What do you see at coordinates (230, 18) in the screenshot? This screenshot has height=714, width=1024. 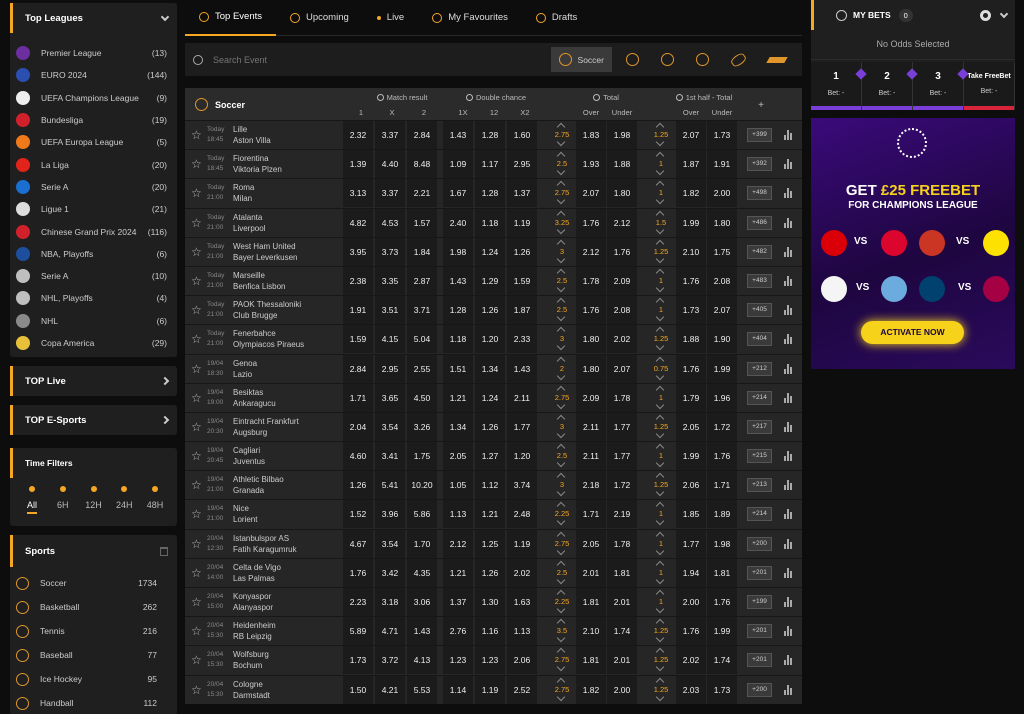 I see `tab-top-events: Top Events` at bounding box center [230, 18].